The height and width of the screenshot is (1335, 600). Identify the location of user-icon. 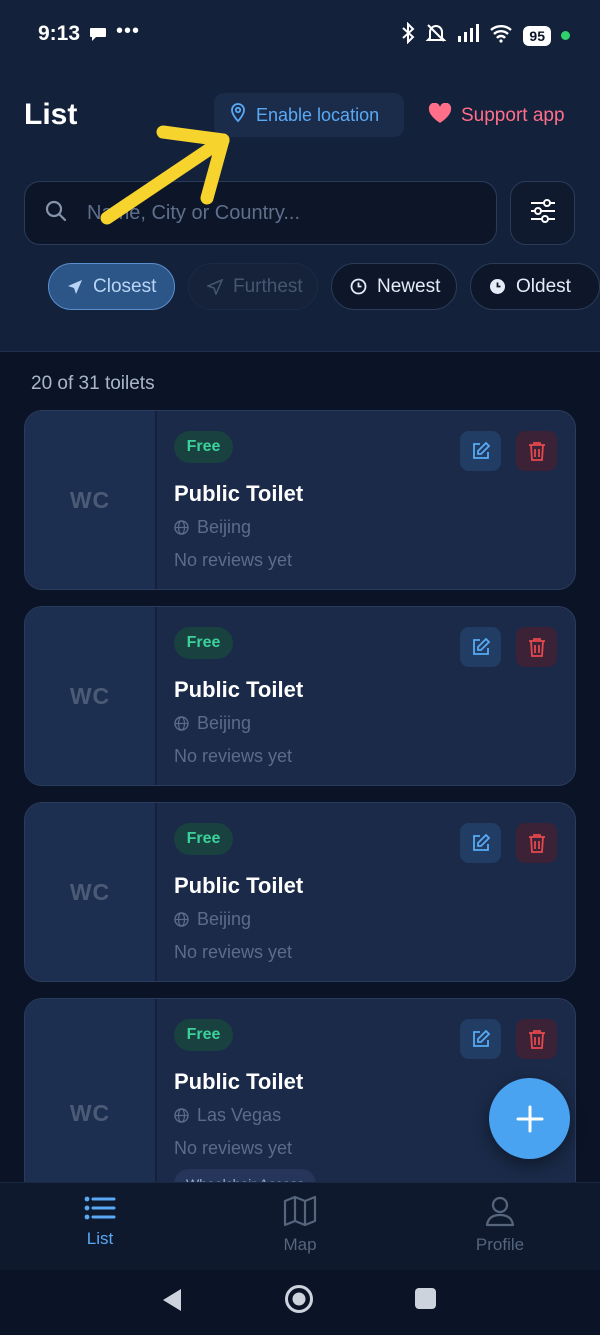
(500, 1211).